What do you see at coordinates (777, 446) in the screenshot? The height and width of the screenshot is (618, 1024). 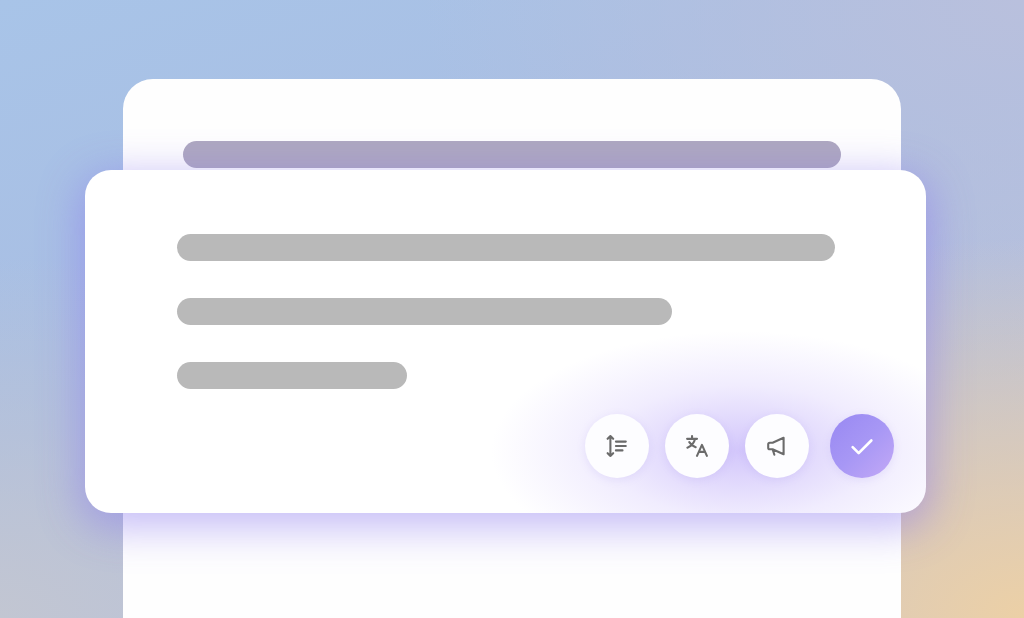 I see `megaphone-icon` at bounding box center [777, 446].